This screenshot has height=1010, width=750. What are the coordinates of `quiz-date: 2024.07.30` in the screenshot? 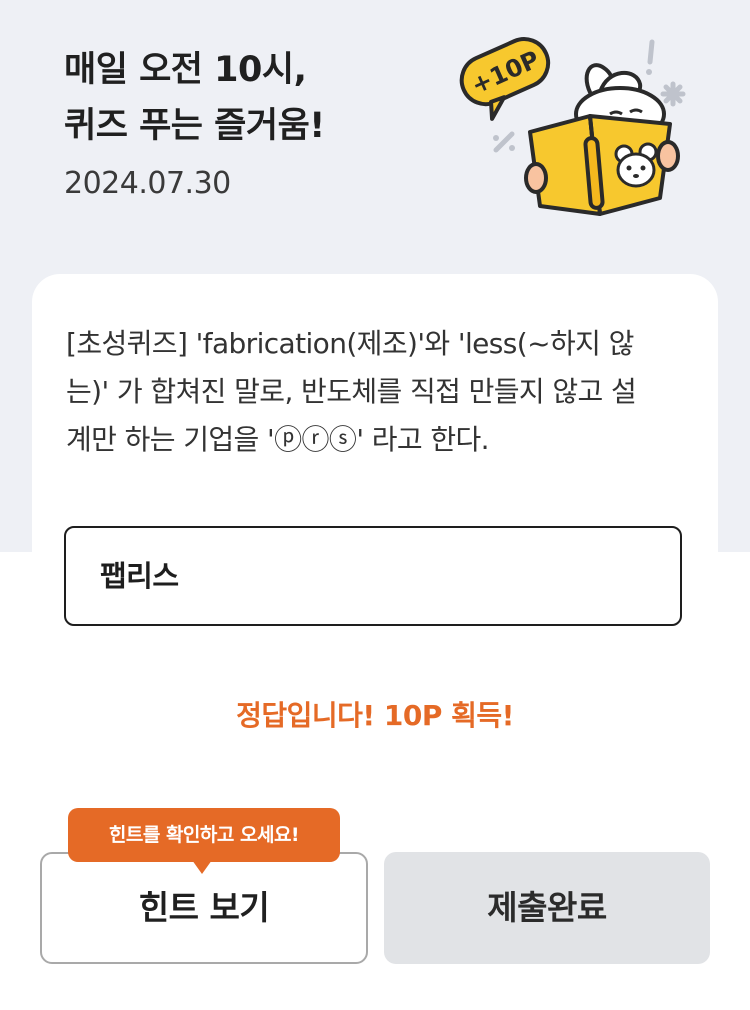 It's located at (147, 183).